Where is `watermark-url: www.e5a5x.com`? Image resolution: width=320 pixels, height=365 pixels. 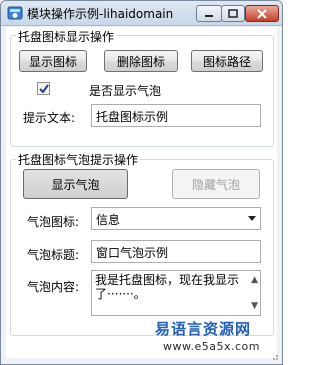 watermark-url: www.e5a5x.com is located at coordinates (211, 346).